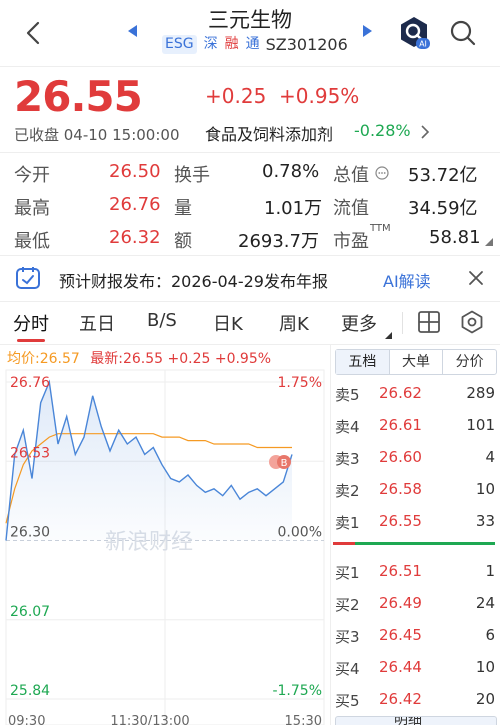 This screenshot has height=725, width=500. I want to click on ask-volume: 10, so click(485, 489).